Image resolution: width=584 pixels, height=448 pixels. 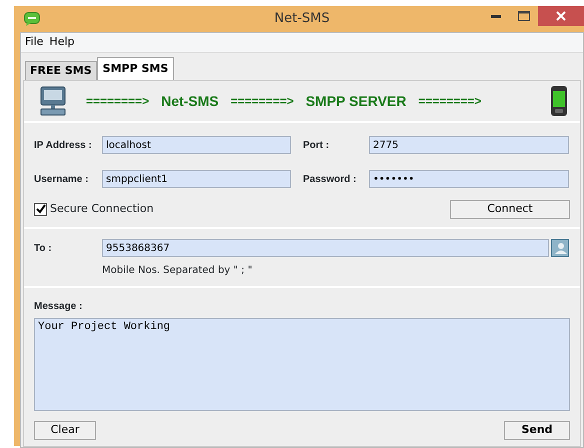 What do you see at coordinates (496, 16) in the screenshot?
I see `minimize-icon` at bounding box center [496, 16].